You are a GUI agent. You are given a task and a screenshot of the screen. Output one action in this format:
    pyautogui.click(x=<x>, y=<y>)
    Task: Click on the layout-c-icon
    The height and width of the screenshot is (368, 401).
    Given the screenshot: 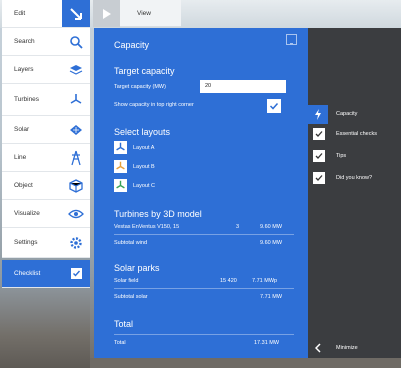 What is the action you would take?
    pyautogui.click(x=120, y=185)
    